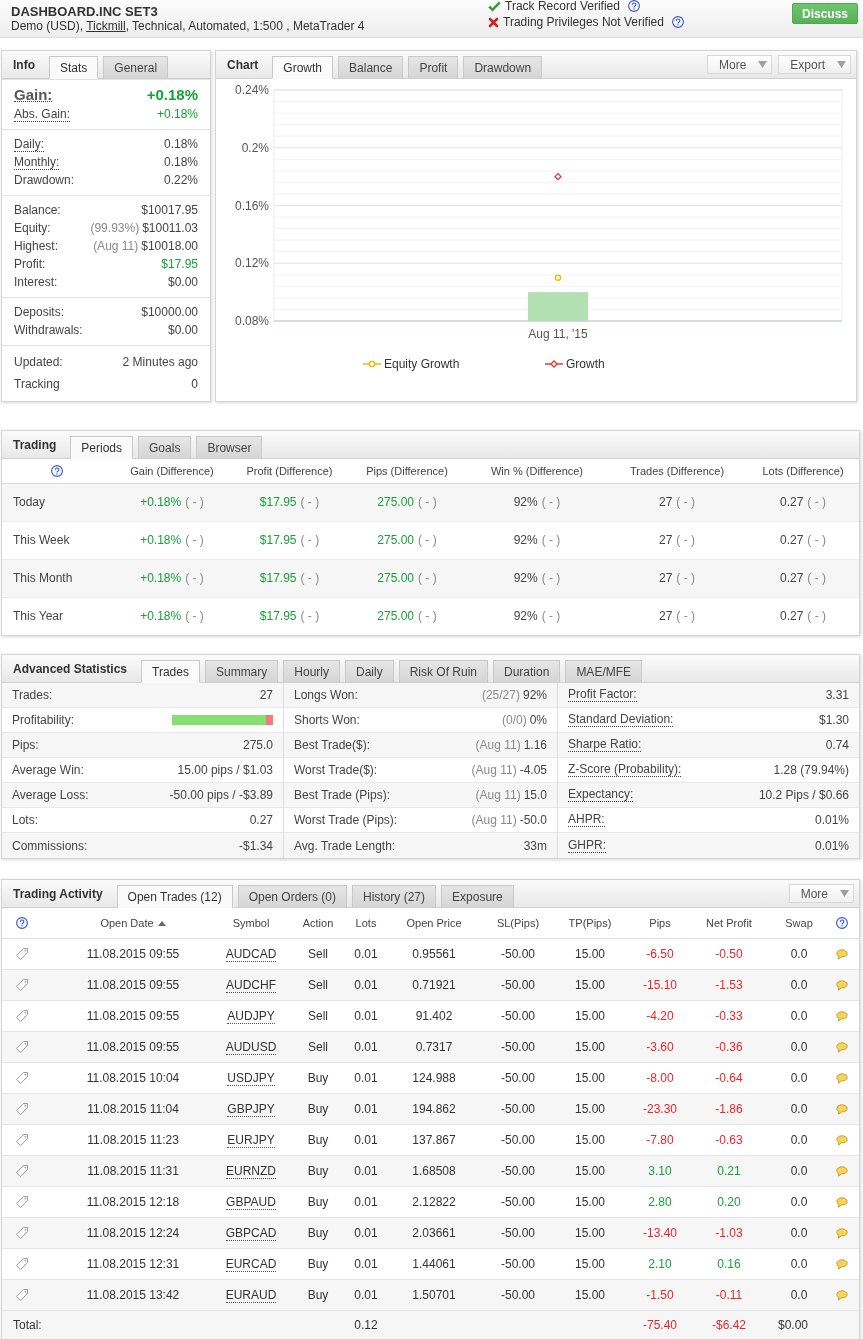 The width and height of the screenshot is (863, 1339). Describe the element at coordinates (660, 1294) in the screenshot. I see `table-cell: -1.50` at that location.